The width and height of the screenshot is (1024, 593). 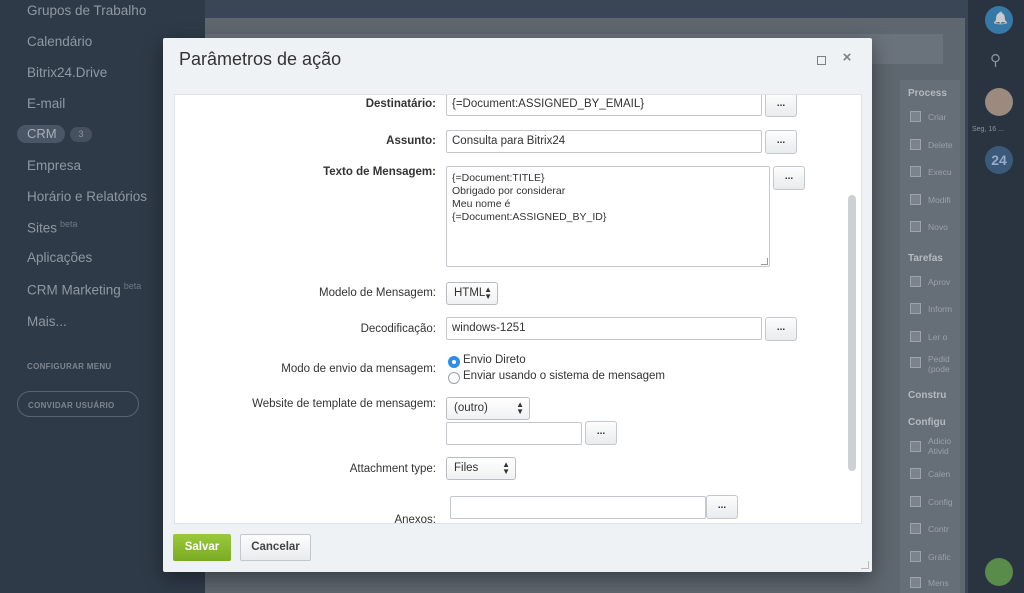 I want to click on attachments-input, so click(x=578, y=507).